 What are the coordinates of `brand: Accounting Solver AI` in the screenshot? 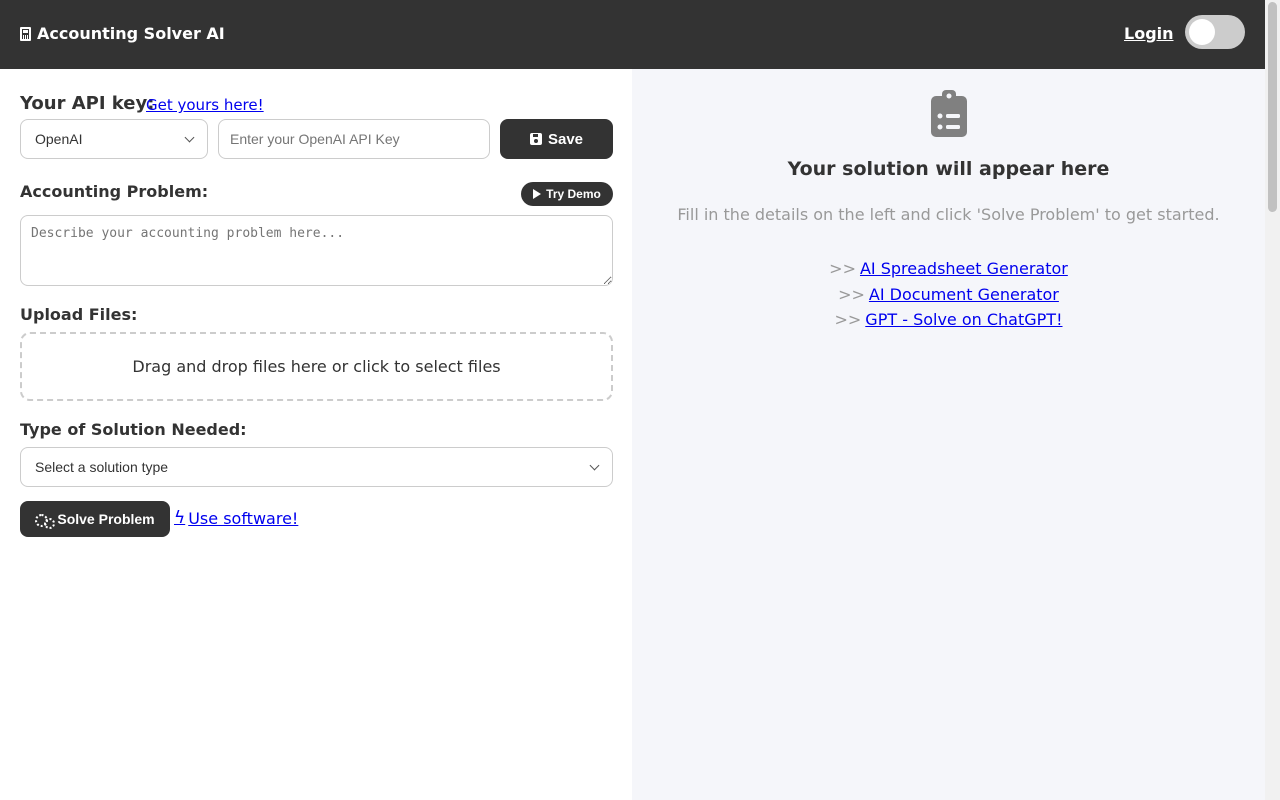 It's located at (122, 33).